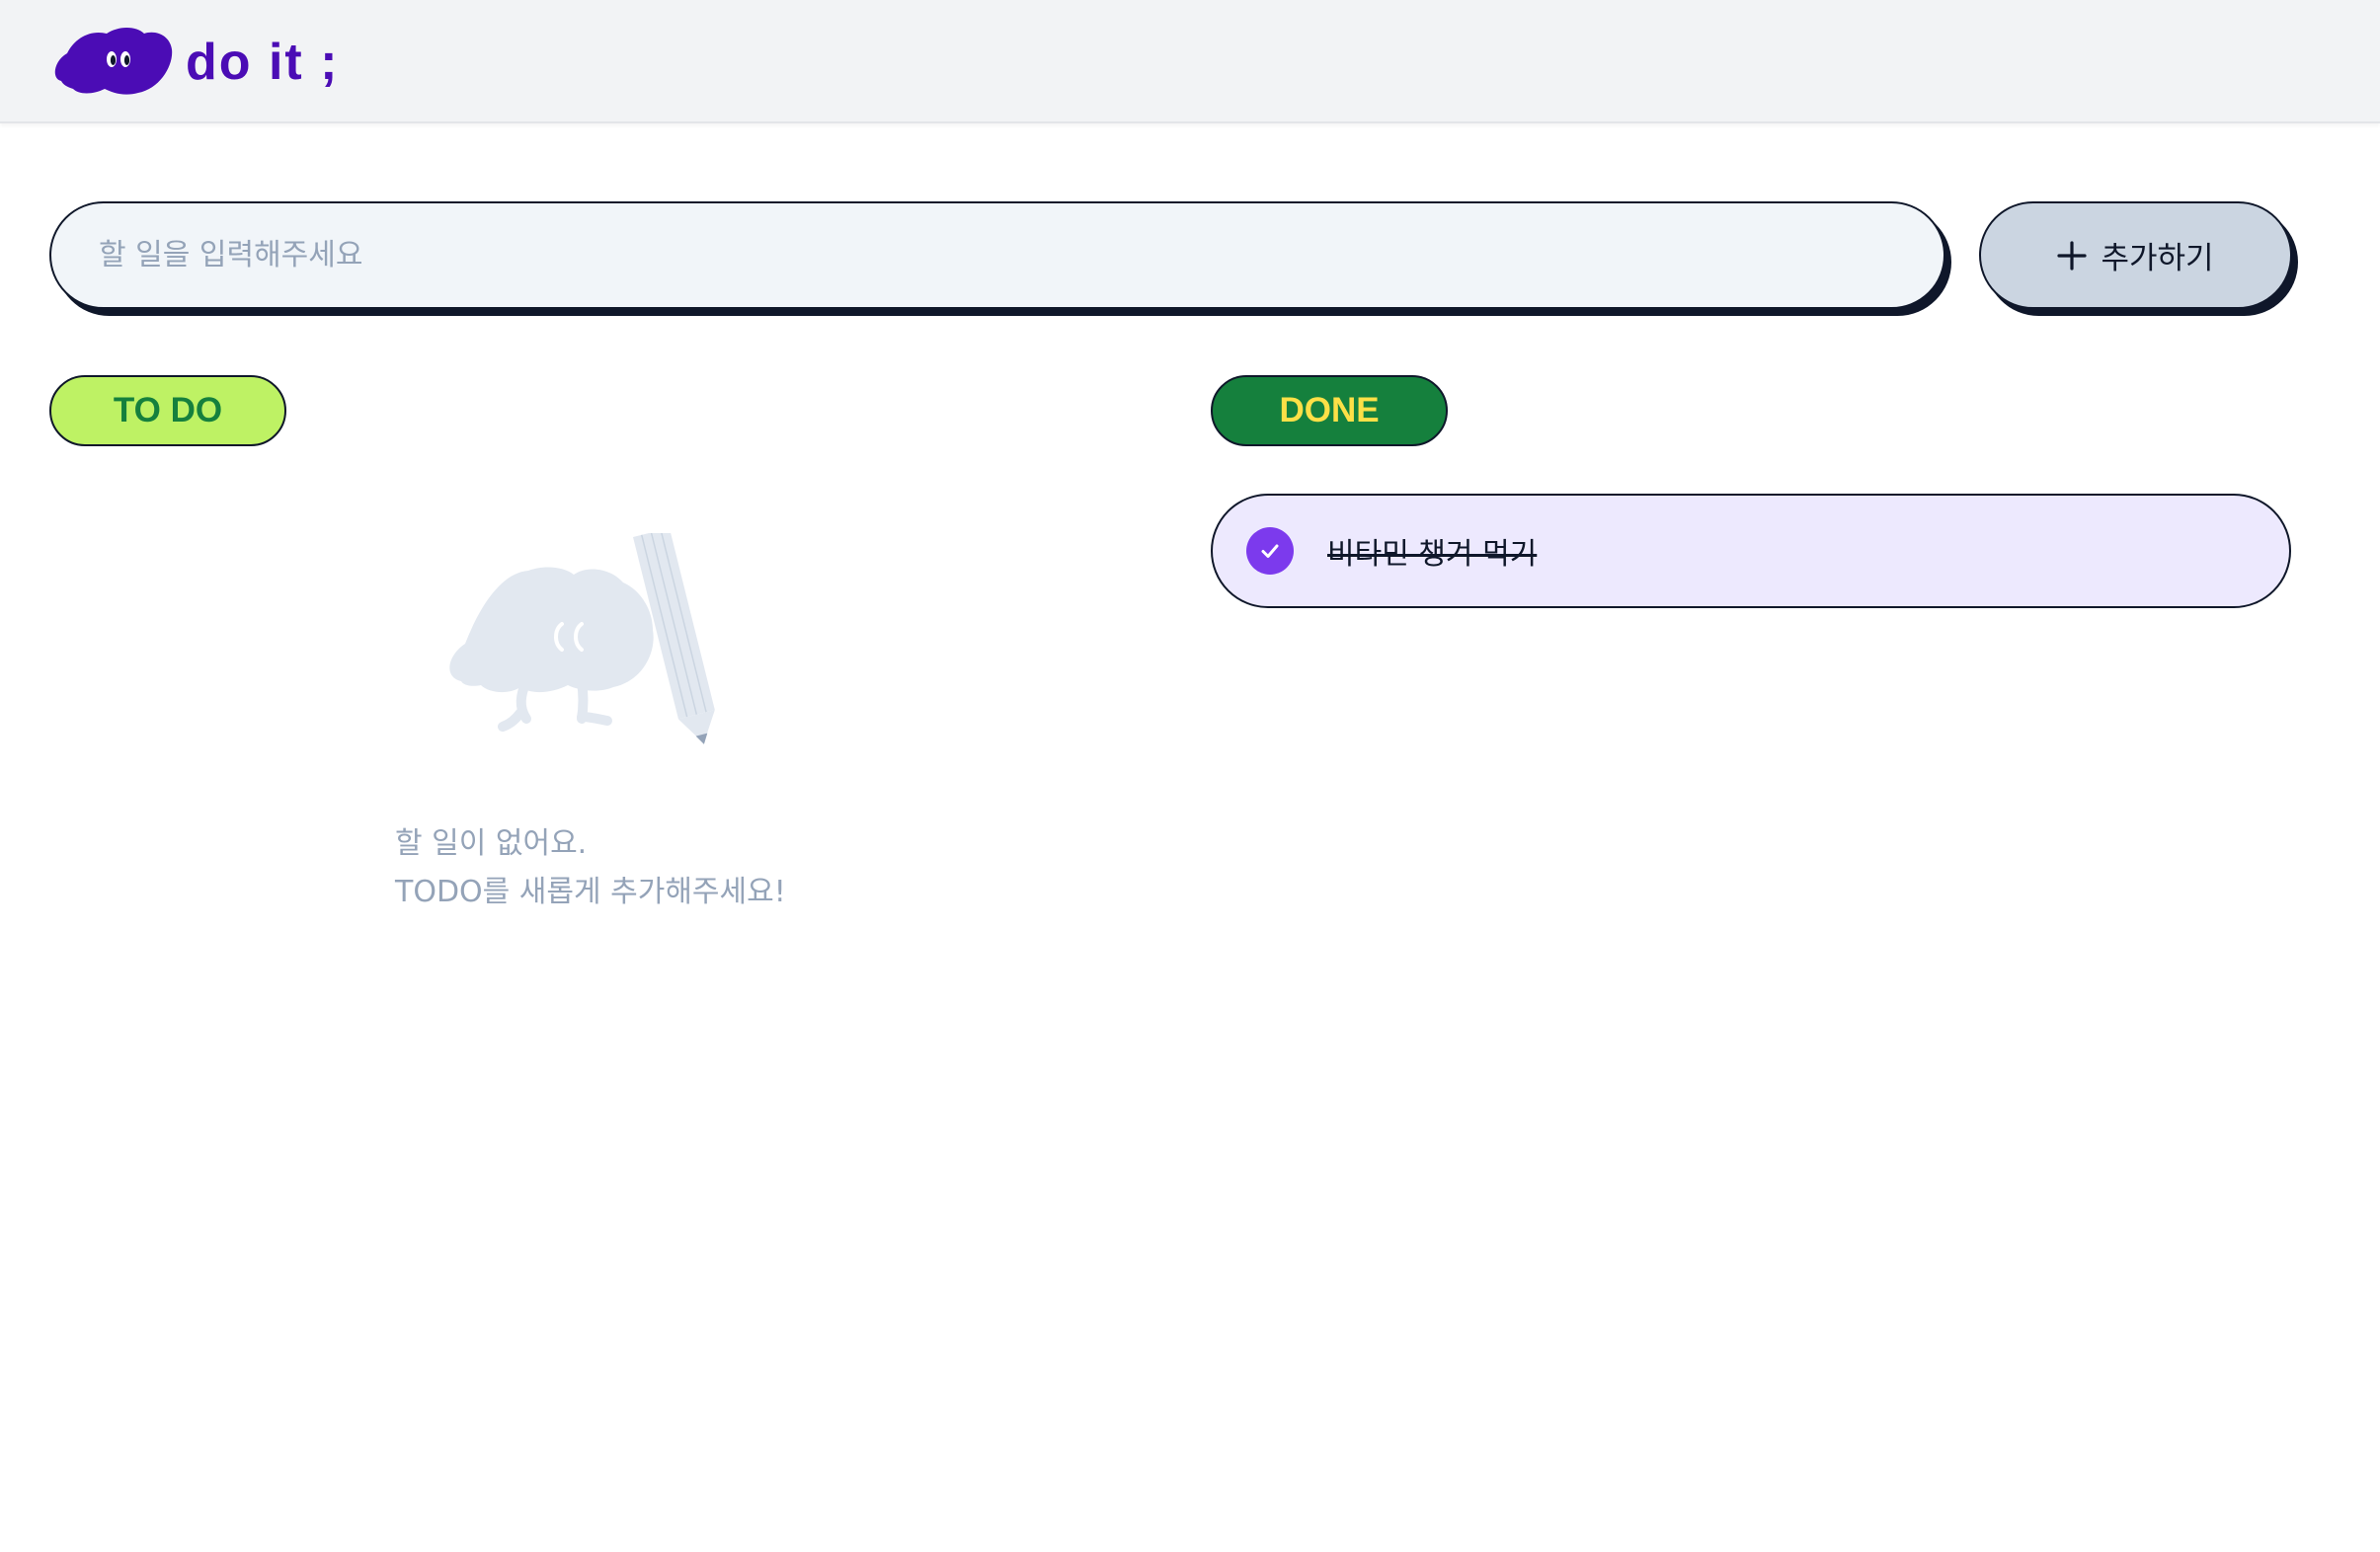  I want to click on check-icon, so click(1270, 551).